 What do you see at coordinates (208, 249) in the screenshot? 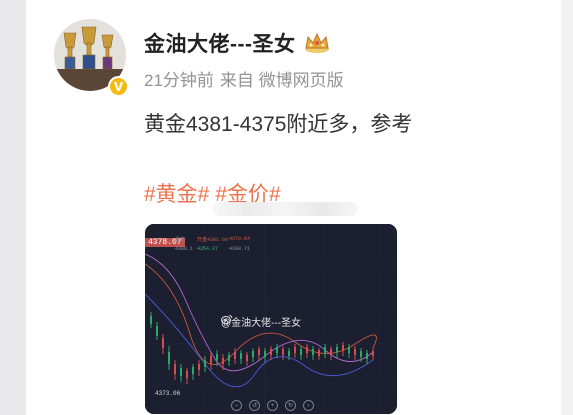
I see `indicator-value-4: 4354.37` at bounding box center [208, 249].